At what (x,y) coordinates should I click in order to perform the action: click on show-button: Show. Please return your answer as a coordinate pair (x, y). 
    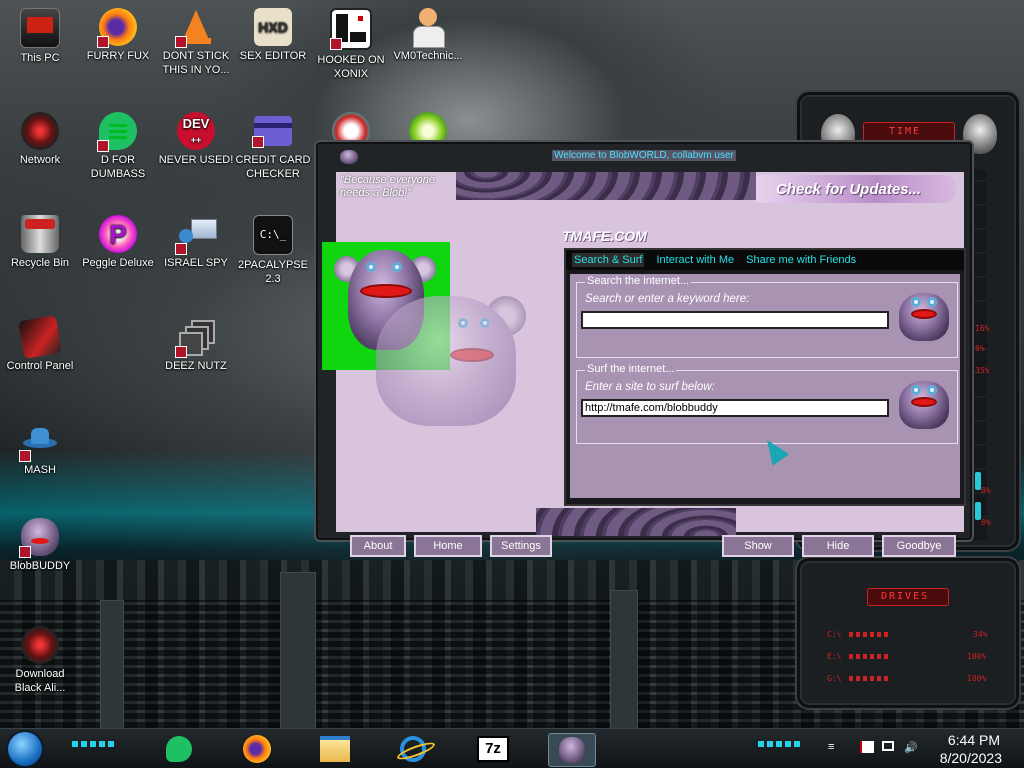
    Looking at the image, I should click on (758, 546).